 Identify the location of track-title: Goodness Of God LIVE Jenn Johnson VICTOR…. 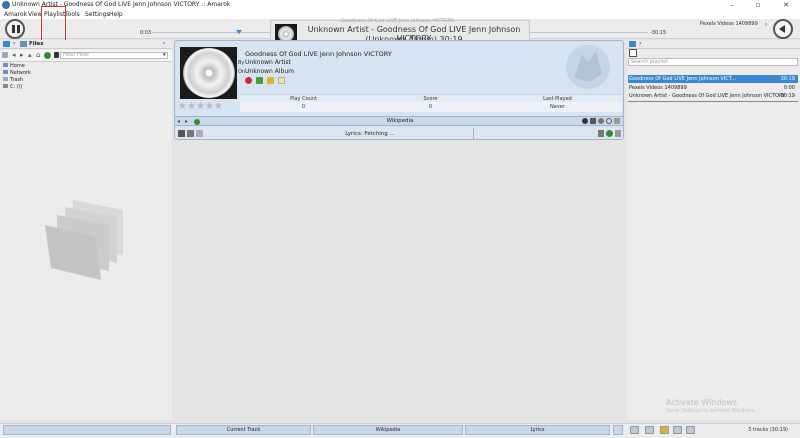
(318, 54).